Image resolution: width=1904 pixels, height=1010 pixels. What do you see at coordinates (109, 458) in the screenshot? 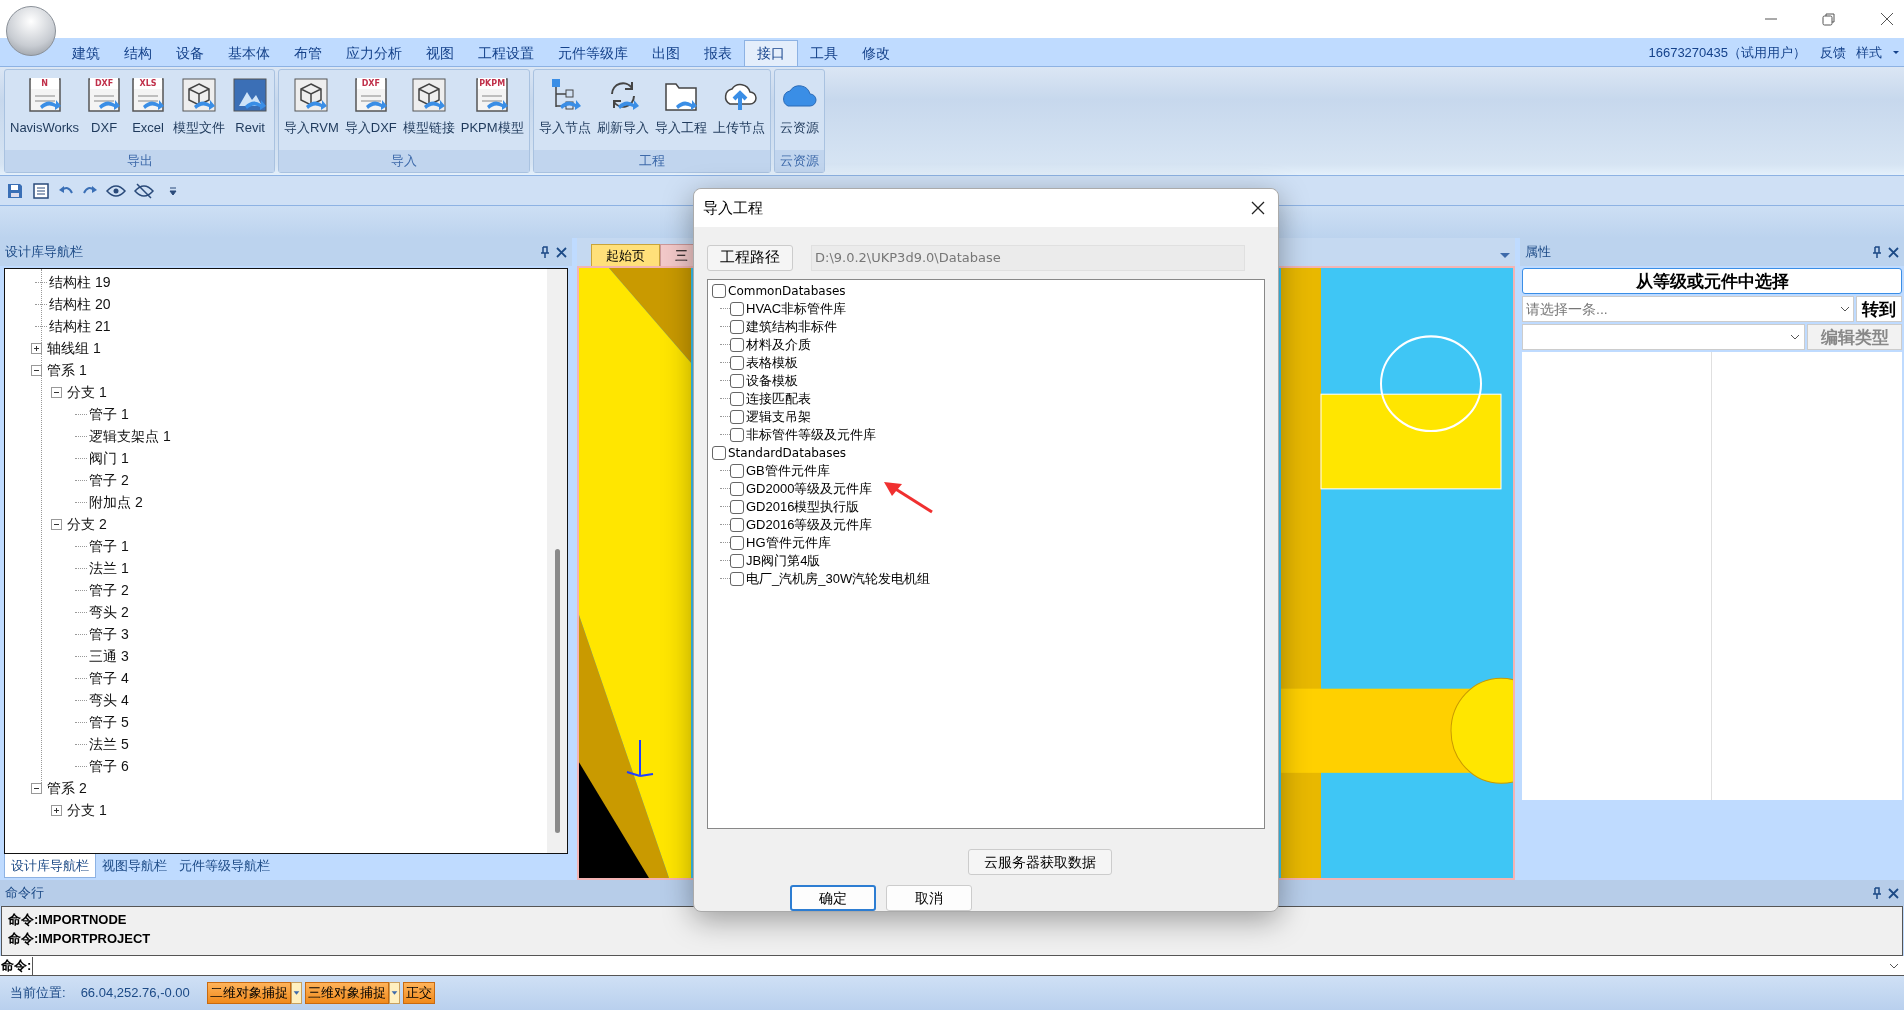
I see `tree-item: 阀门 1` at bounding box center [109, 458].